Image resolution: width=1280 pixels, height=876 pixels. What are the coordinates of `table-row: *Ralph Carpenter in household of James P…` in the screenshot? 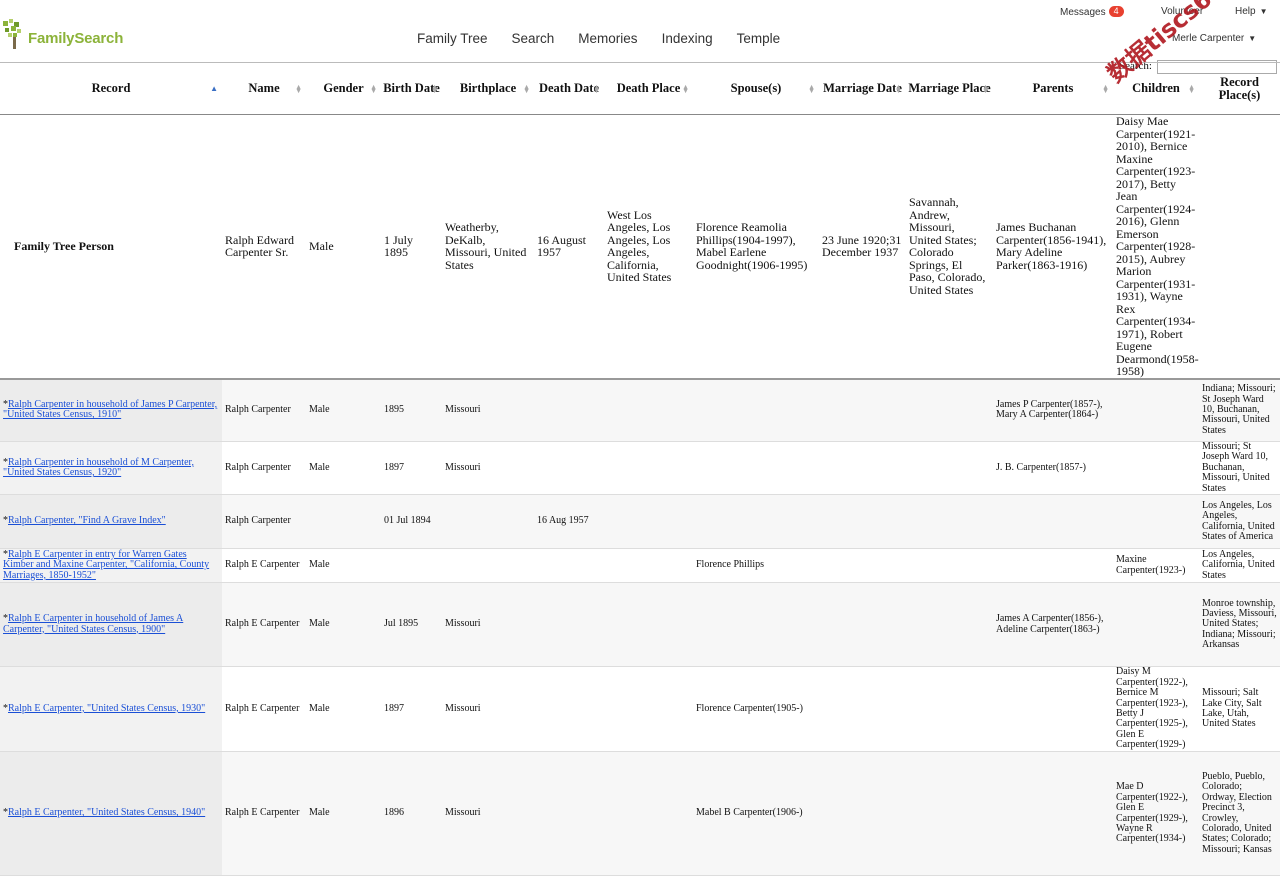 It's located at (640, 410).